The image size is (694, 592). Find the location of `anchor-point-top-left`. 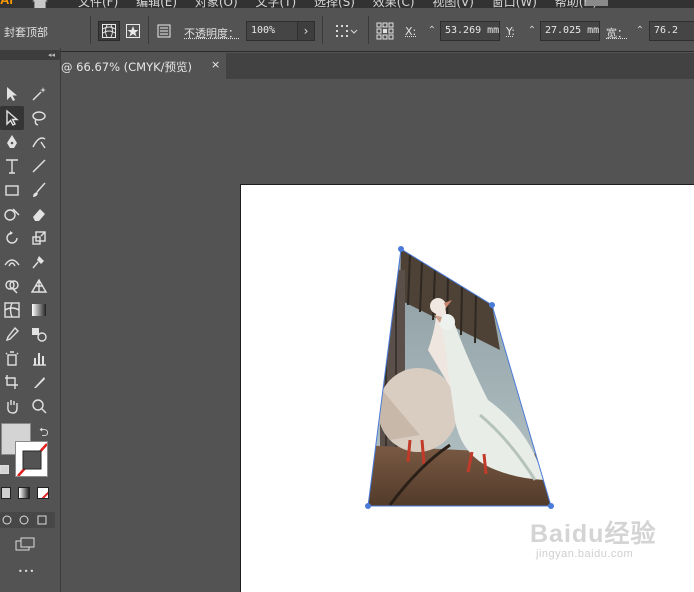

anchor-point-top-left is located at coordinates (401, 249).